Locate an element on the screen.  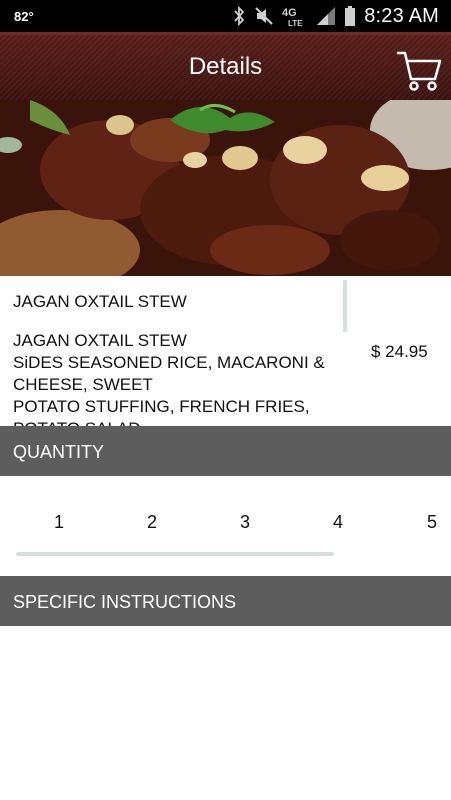
clock: 8:23 AM is located at coordinates (401, 15).